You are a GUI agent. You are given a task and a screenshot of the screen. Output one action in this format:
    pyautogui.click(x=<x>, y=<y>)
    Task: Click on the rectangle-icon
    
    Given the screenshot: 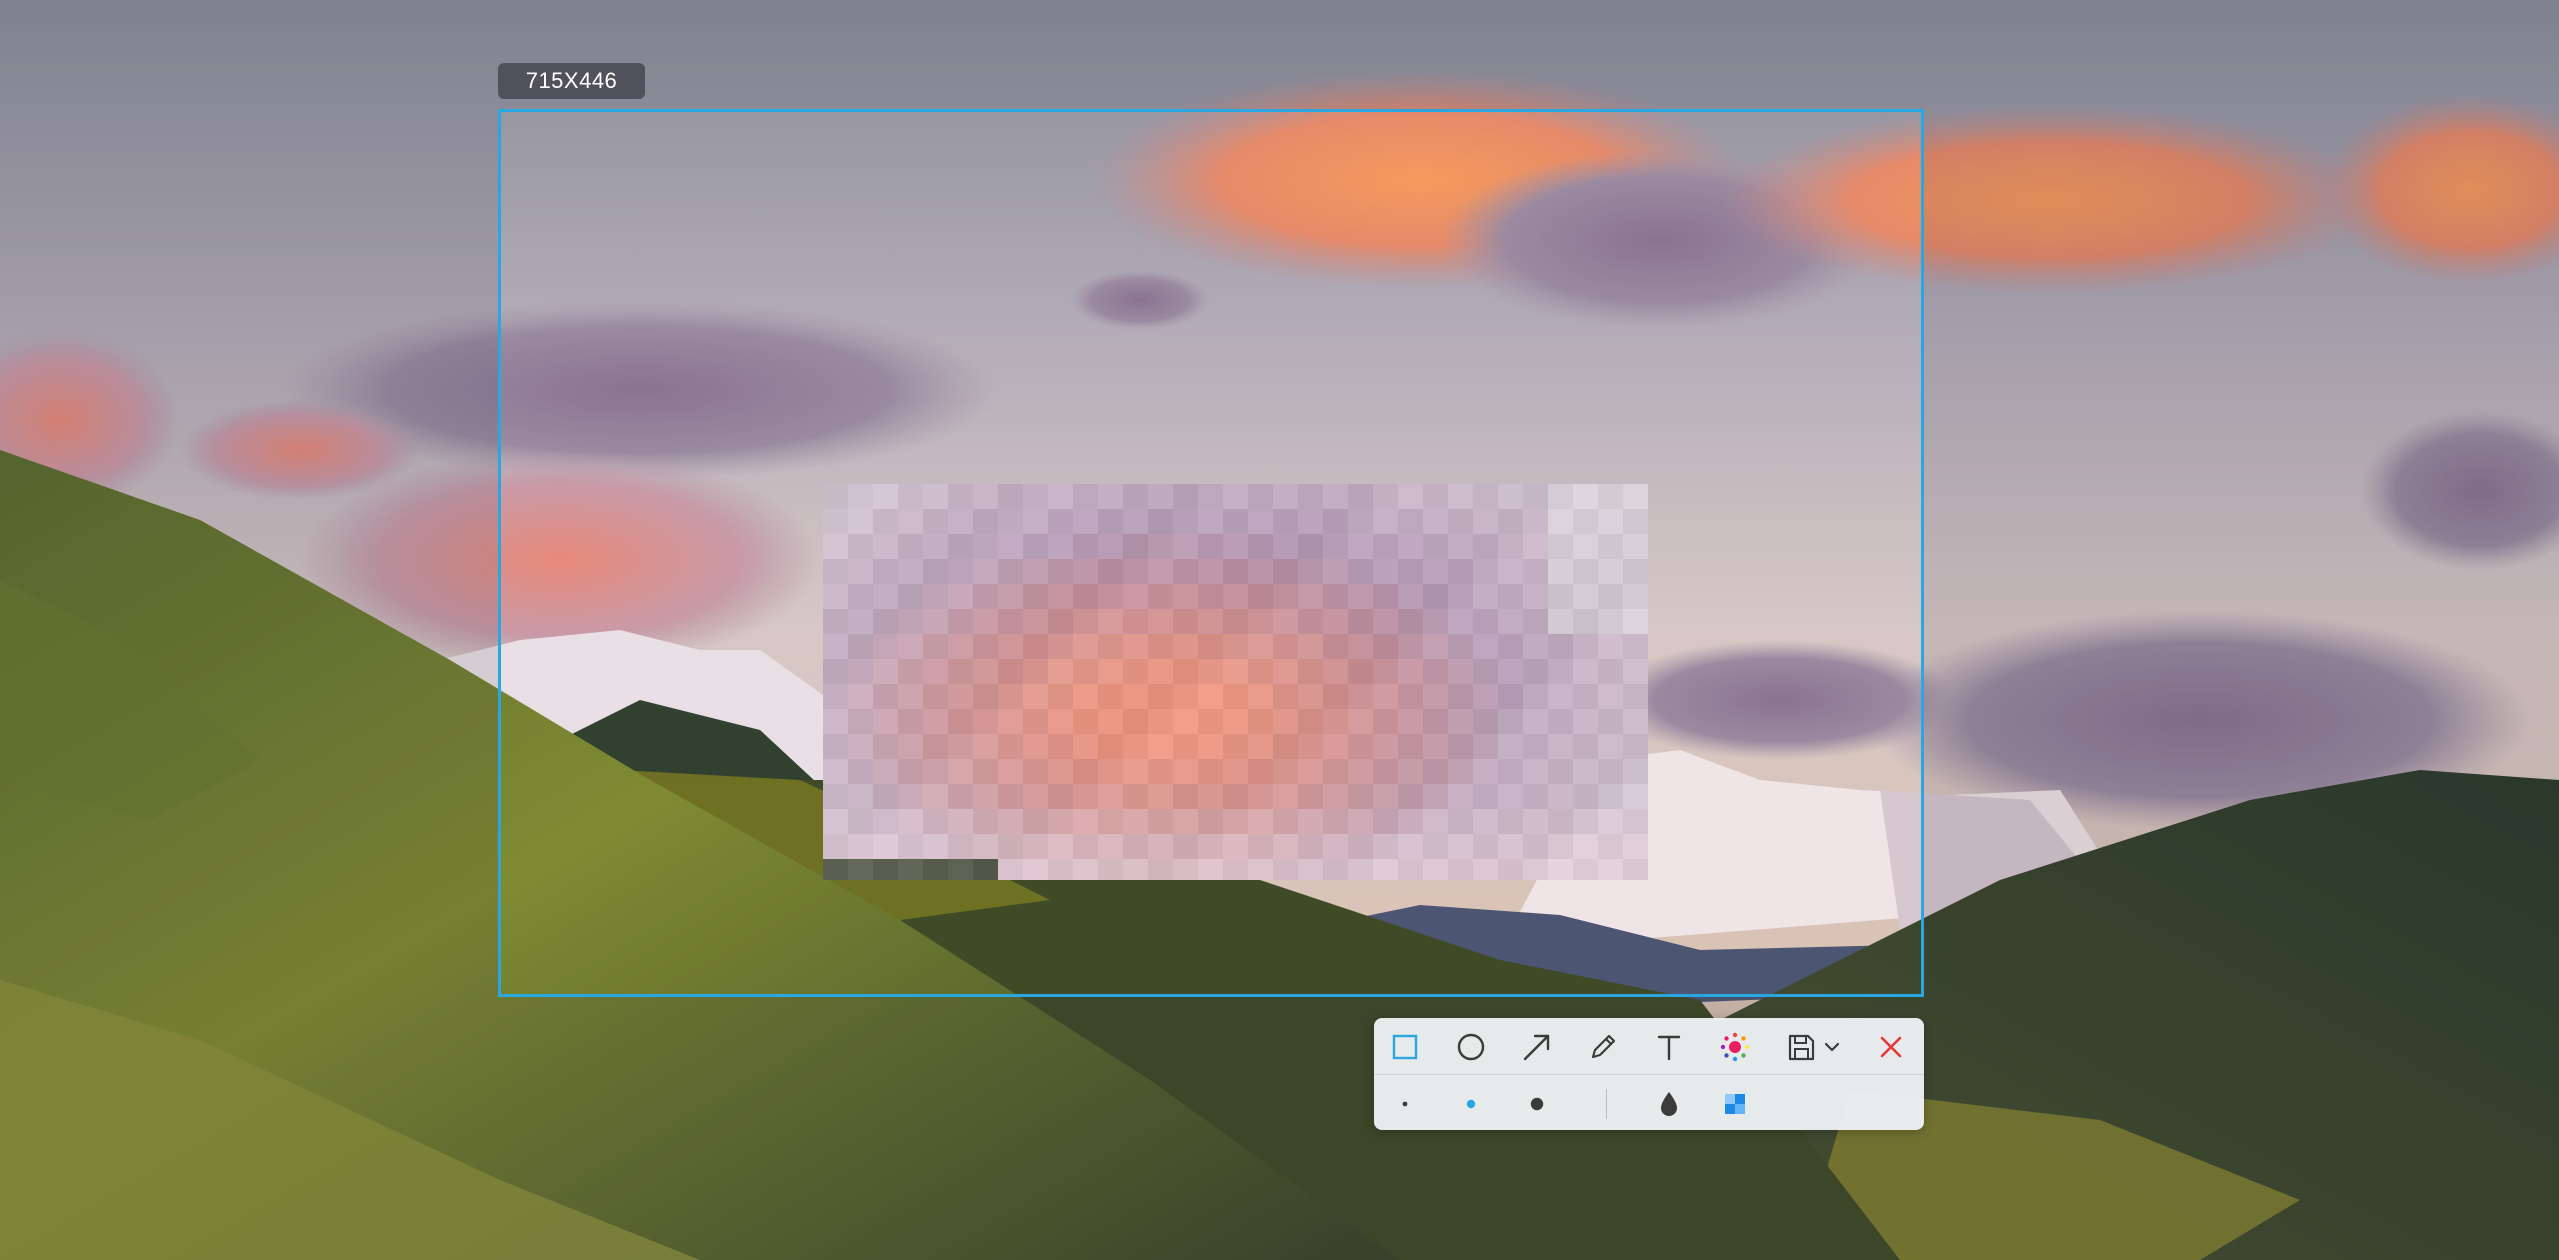 What is the action you would take?
    pyautogui.click(x=1405, y=1047)
    